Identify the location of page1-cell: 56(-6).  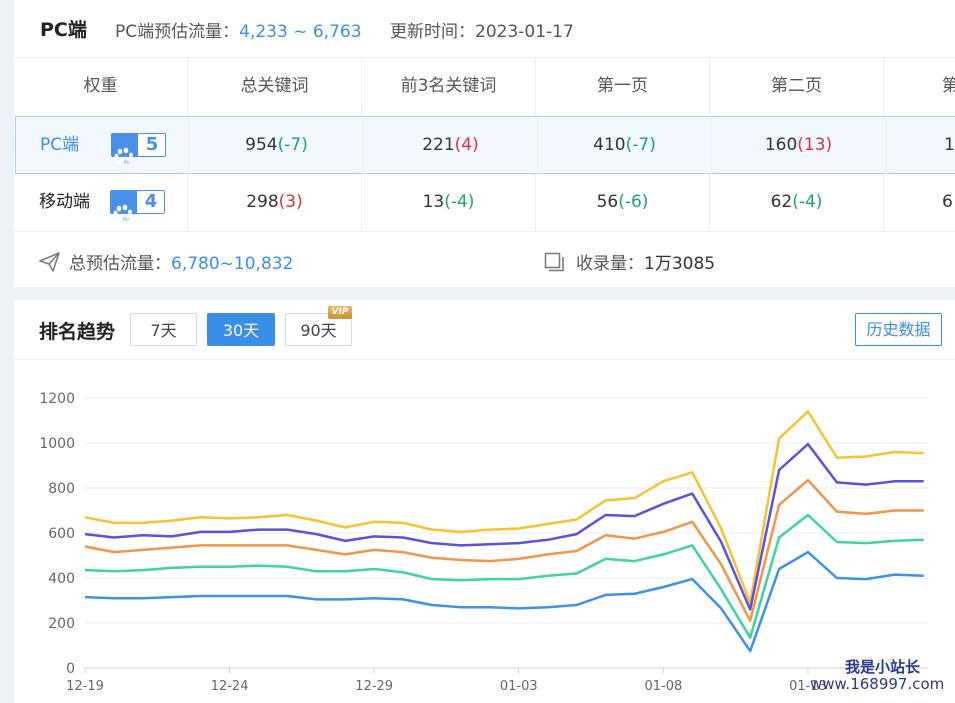
(623, 202).